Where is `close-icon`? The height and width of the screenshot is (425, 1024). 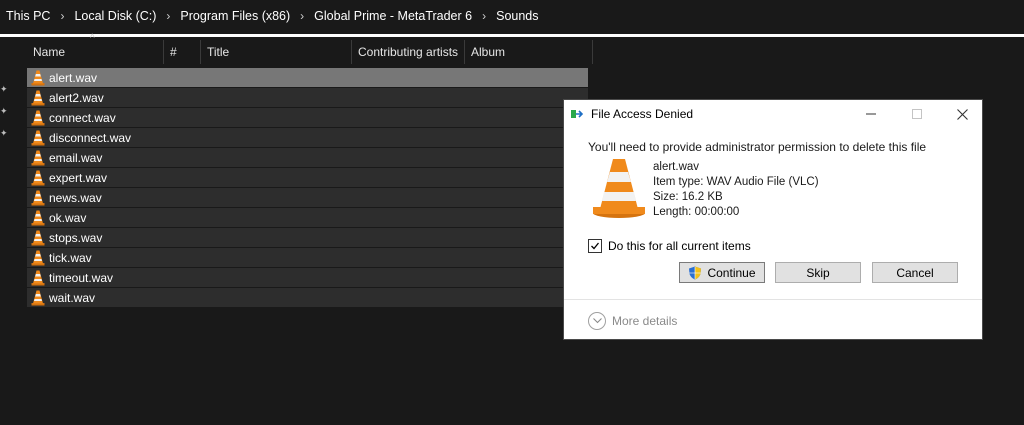
close-icon is located at coordinates (962, 114).